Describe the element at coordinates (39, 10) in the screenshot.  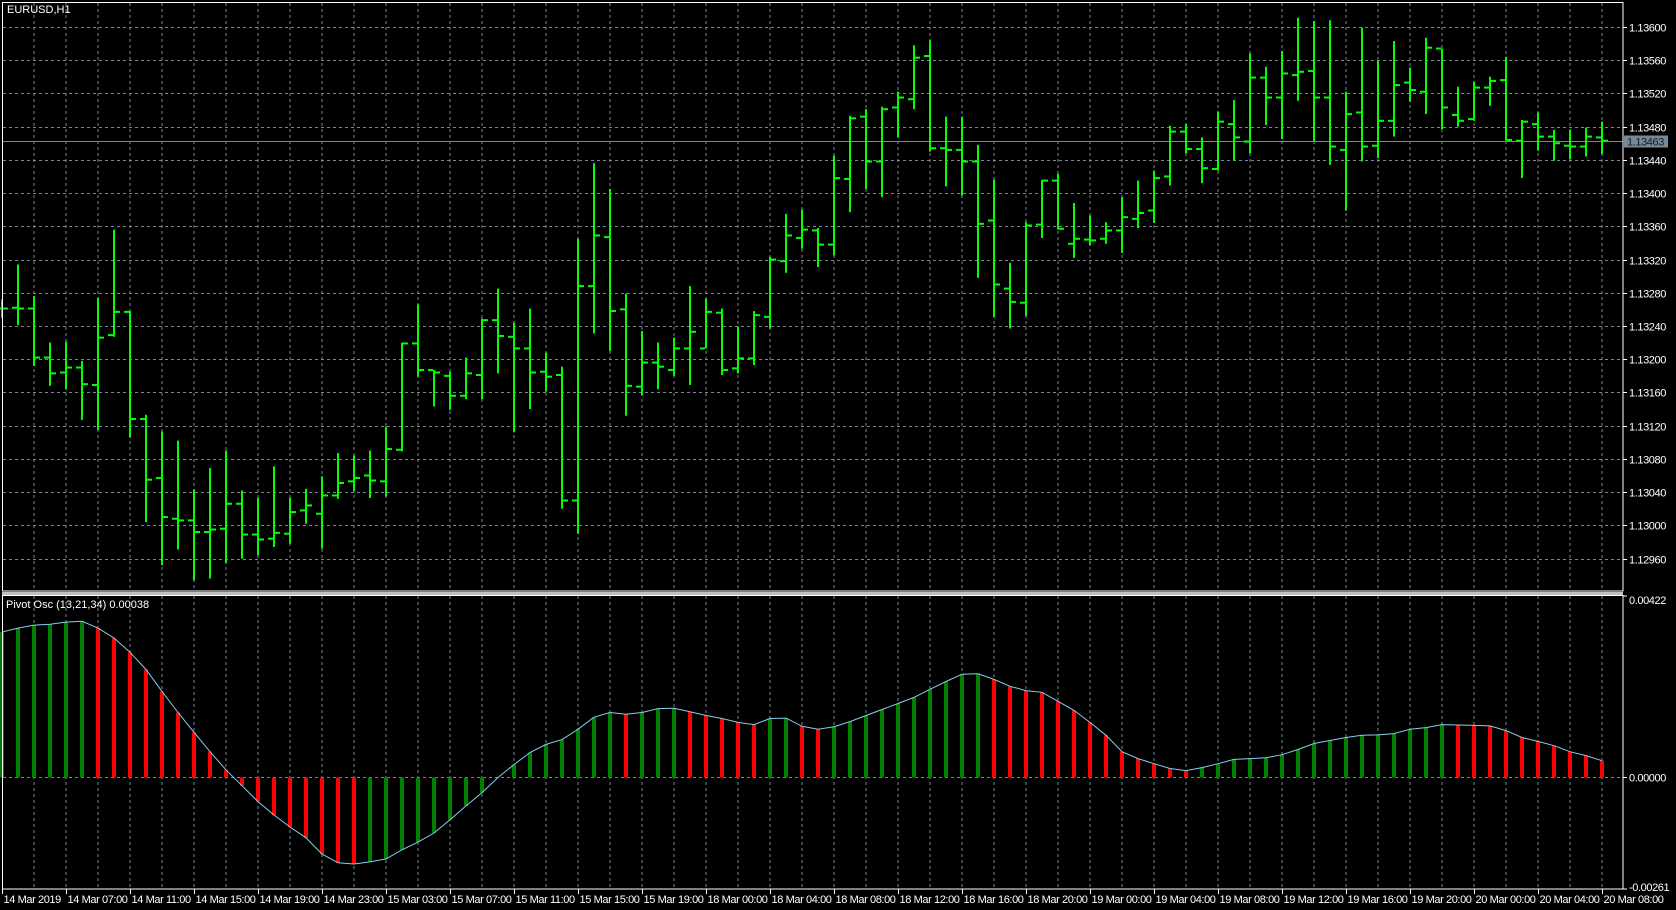
I see `chart-title: EURUSD,H1` at that location.